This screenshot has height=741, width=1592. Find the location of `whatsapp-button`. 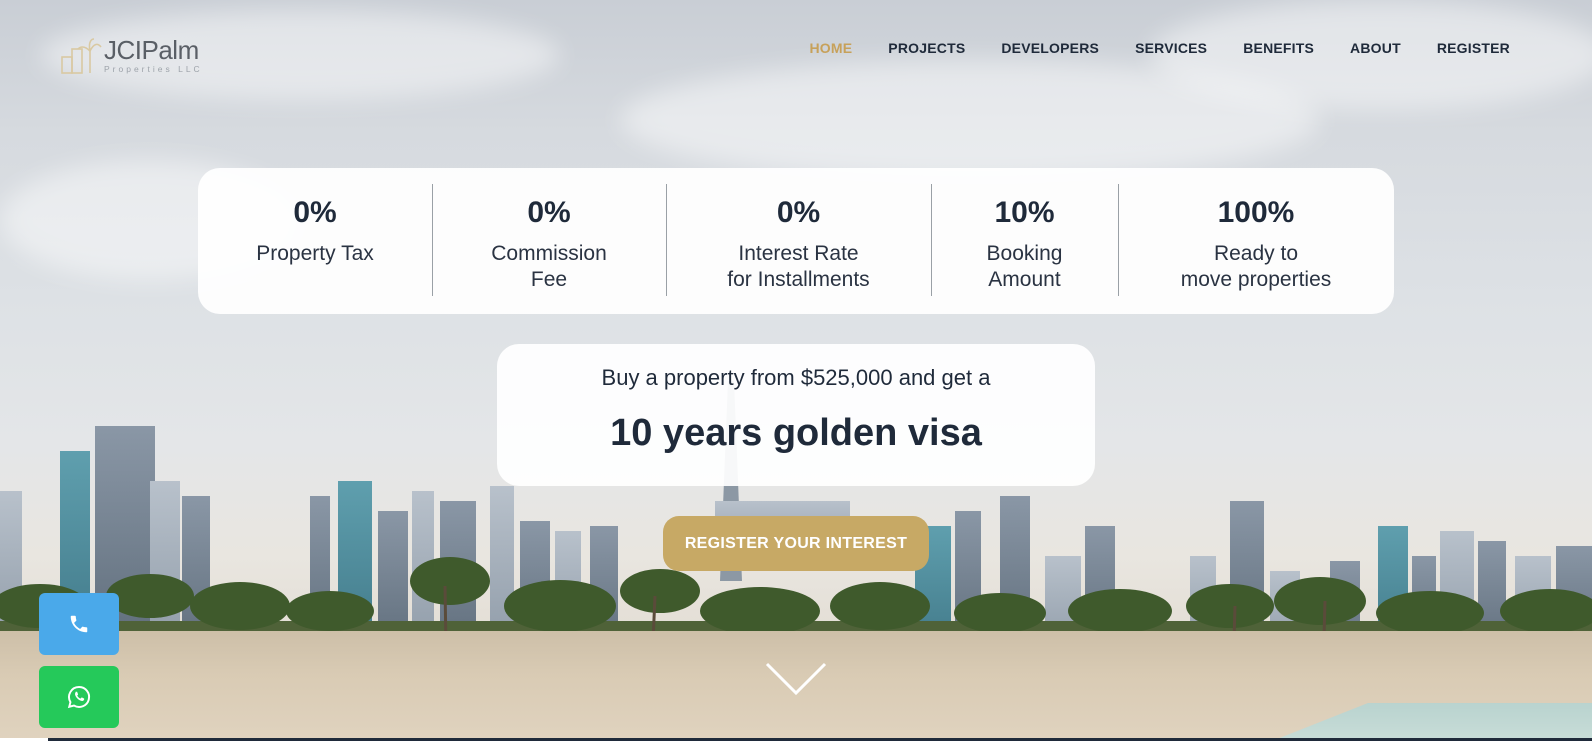

whatsapp-button is located at coordinates (79, 697).